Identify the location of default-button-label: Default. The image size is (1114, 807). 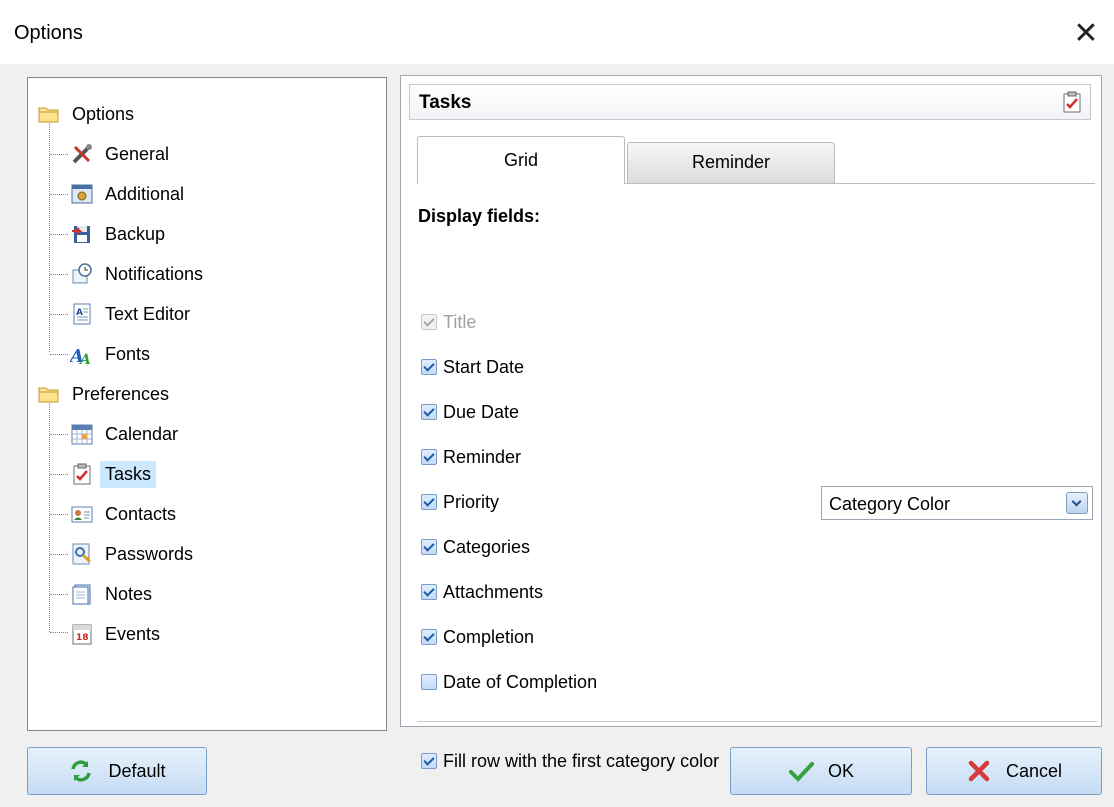
(137, 770).